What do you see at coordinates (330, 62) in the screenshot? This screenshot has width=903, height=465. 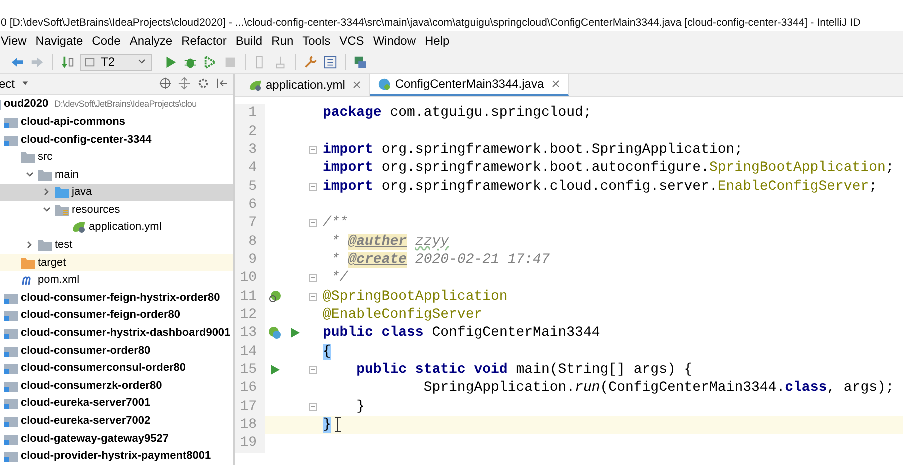 I see `project-structure-icon` at bounding box center [330, 62].